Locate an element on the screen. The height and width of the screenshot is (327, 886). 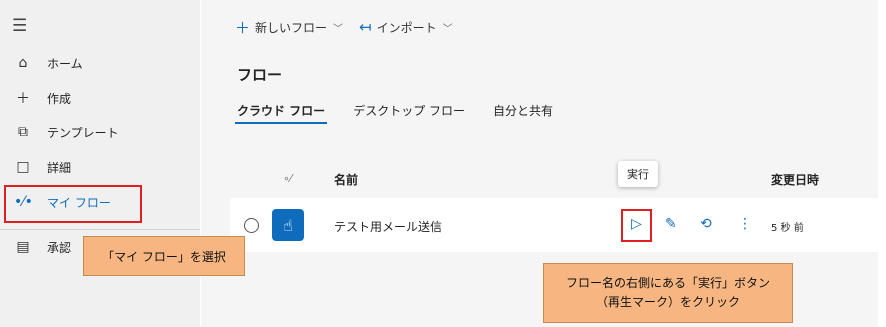
tab-list: クラウド フロー デスクトップ フロー 自分と共有 is located at coordinates (407, 114).